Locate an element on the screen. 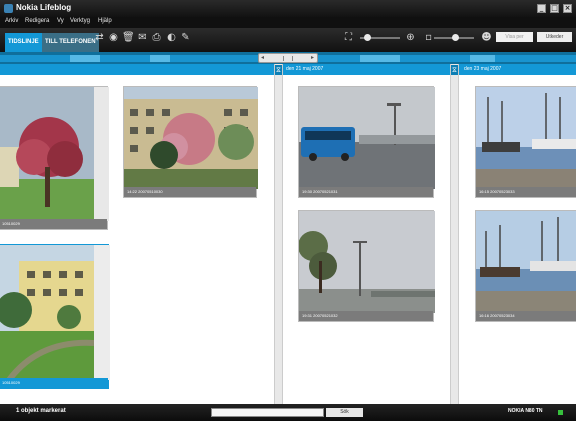 The width and height of the screenshot is (576, 421). window-title: Nokia Lifeblog is located at coordinates (44, 7).